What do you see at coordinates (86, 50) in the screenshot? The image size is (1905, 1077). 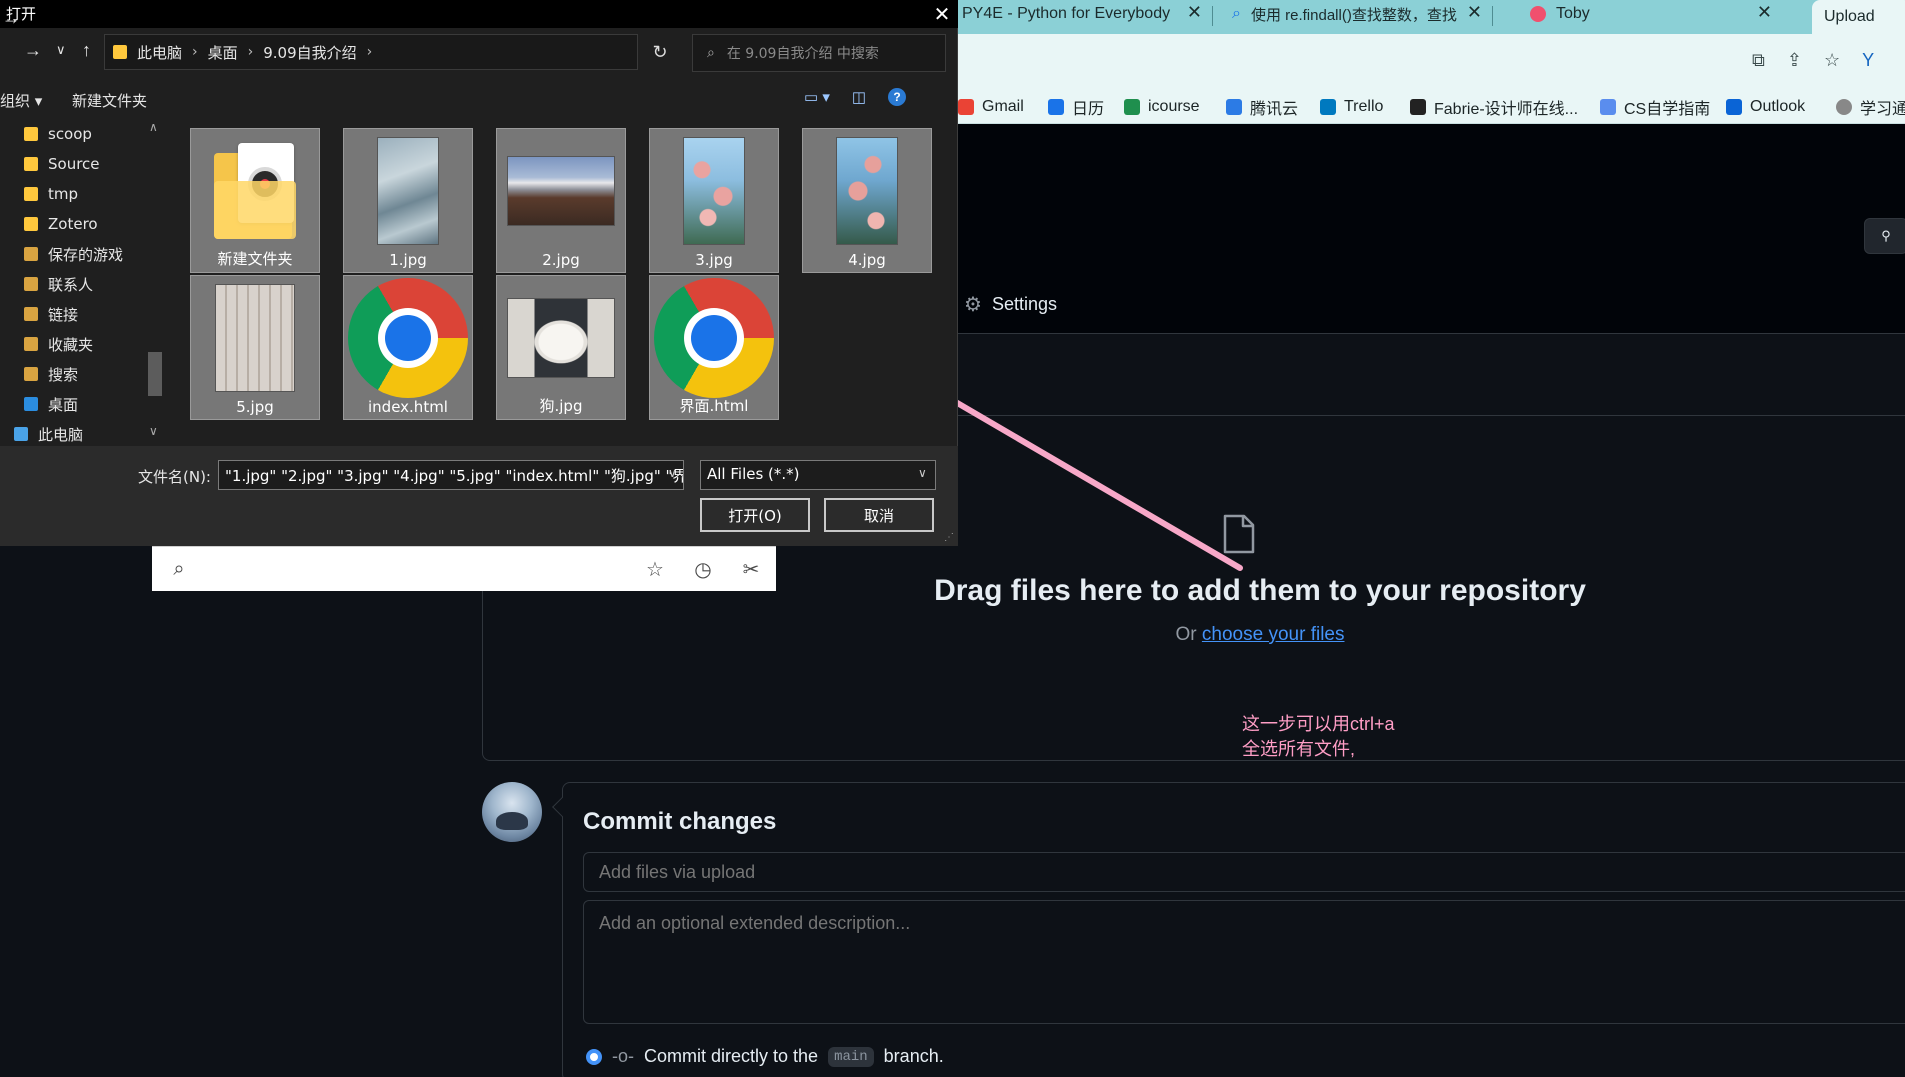 I see `up-icon: ↑` at bounding box center [86, 50].